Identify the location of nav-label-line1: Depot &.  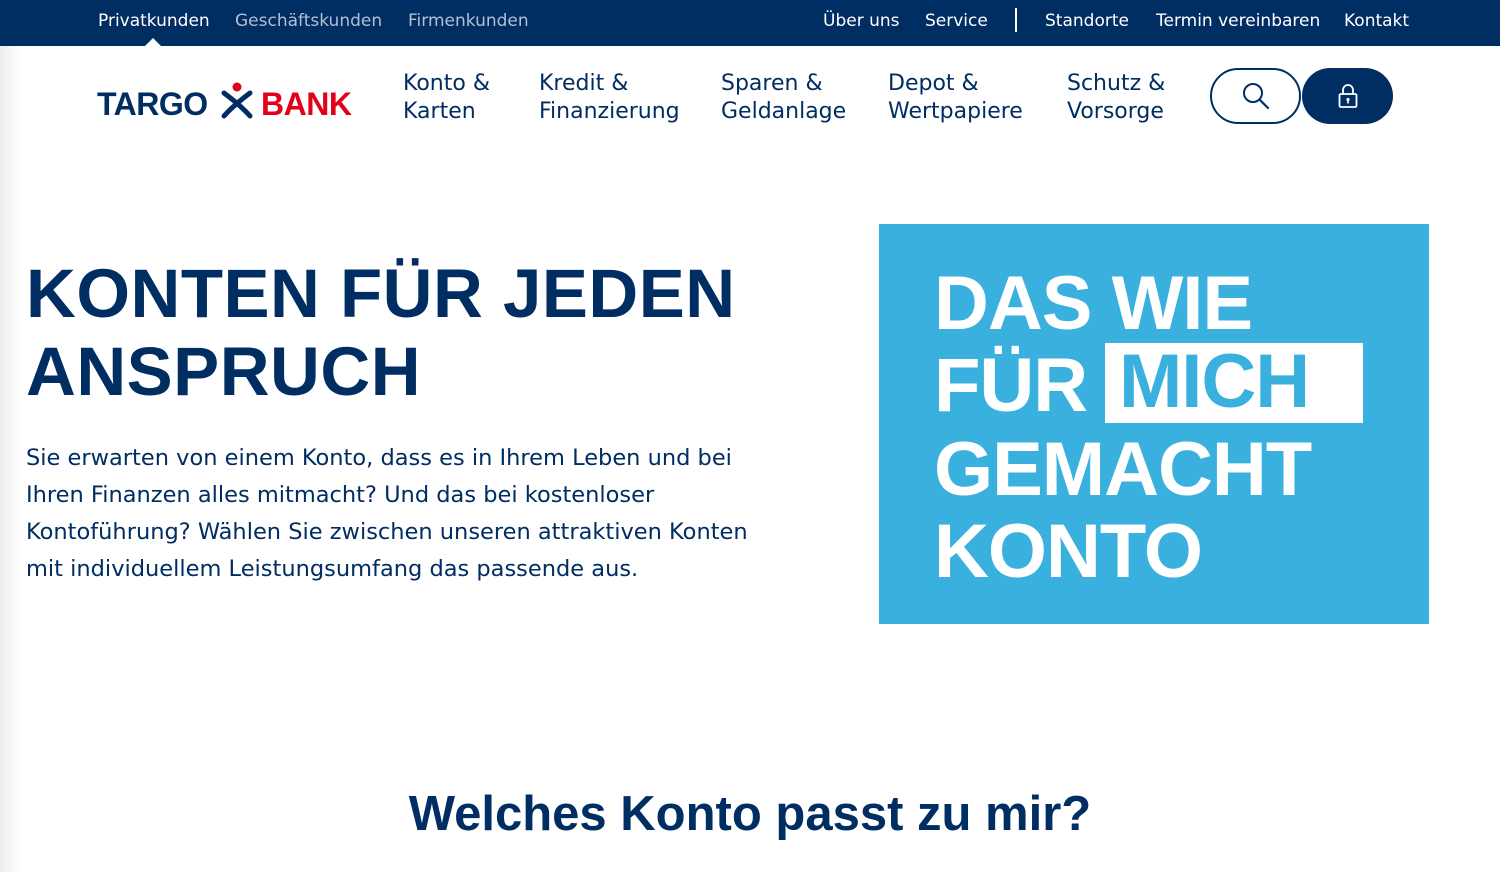
(933, 83).